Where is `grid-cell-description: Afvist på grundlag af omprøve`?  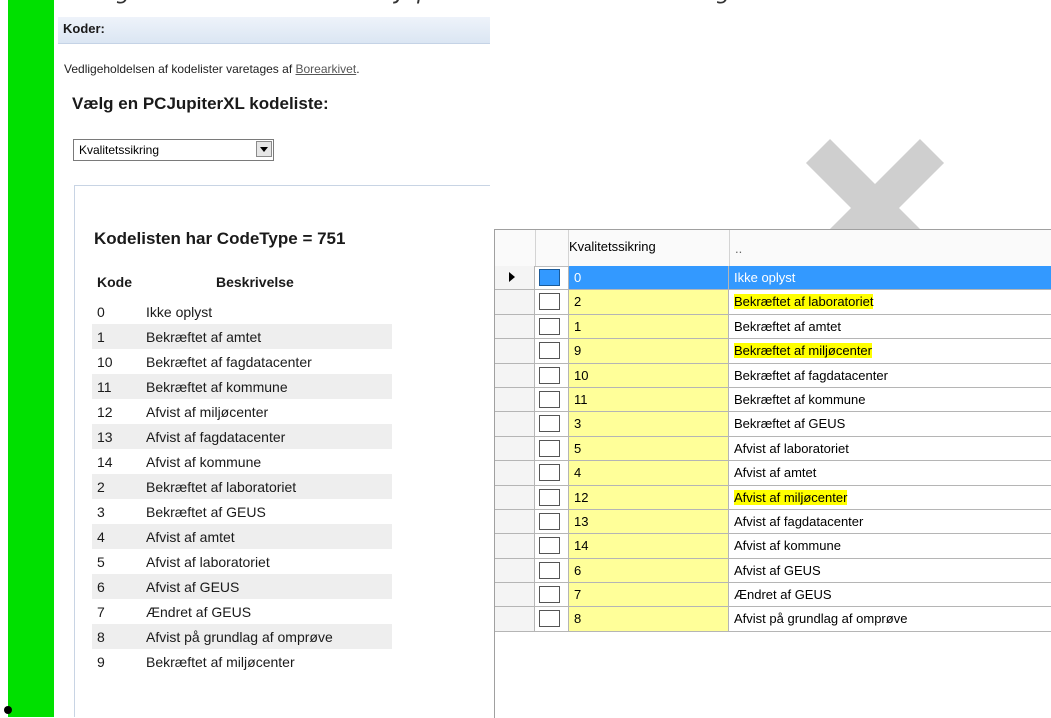
grid-cell-description: Afvist på grundlag af omprøve is located at coordinates (890, 618).